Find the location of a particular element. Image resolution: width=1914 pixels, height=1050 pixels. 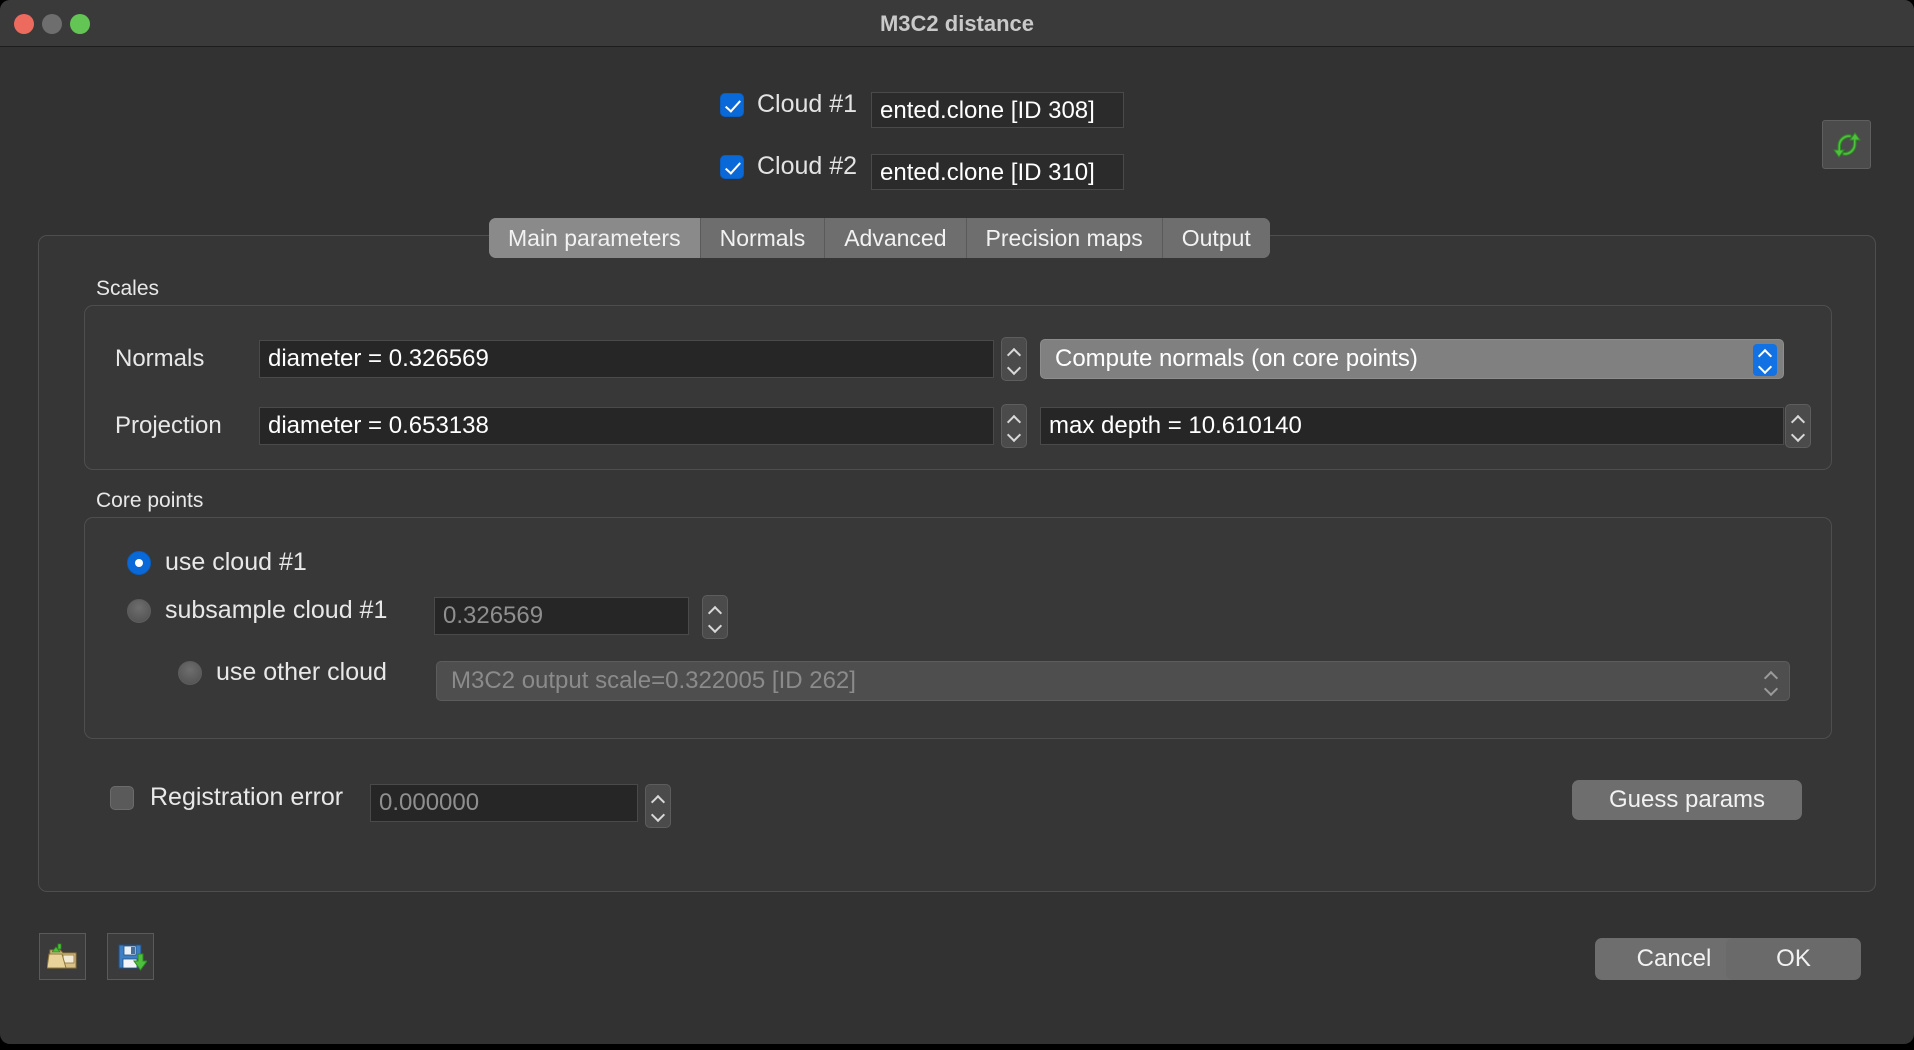

floppy-disk-save-icon is located at coordinates (132, 957).